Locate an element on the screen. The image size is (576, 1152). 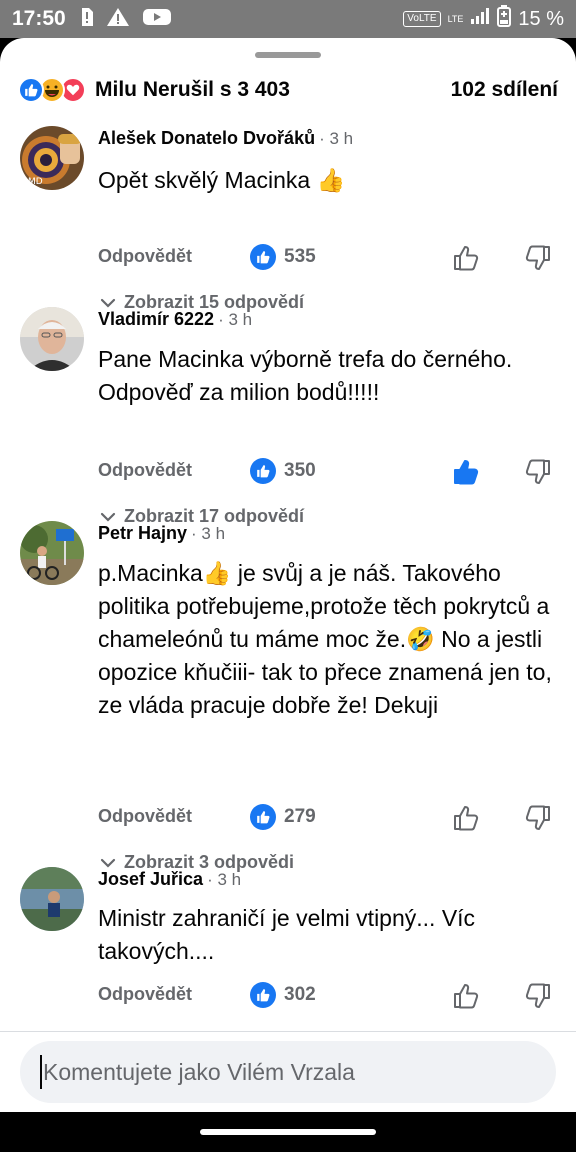
shares-count: 102 sdílení is located at coordinates (504, 90).